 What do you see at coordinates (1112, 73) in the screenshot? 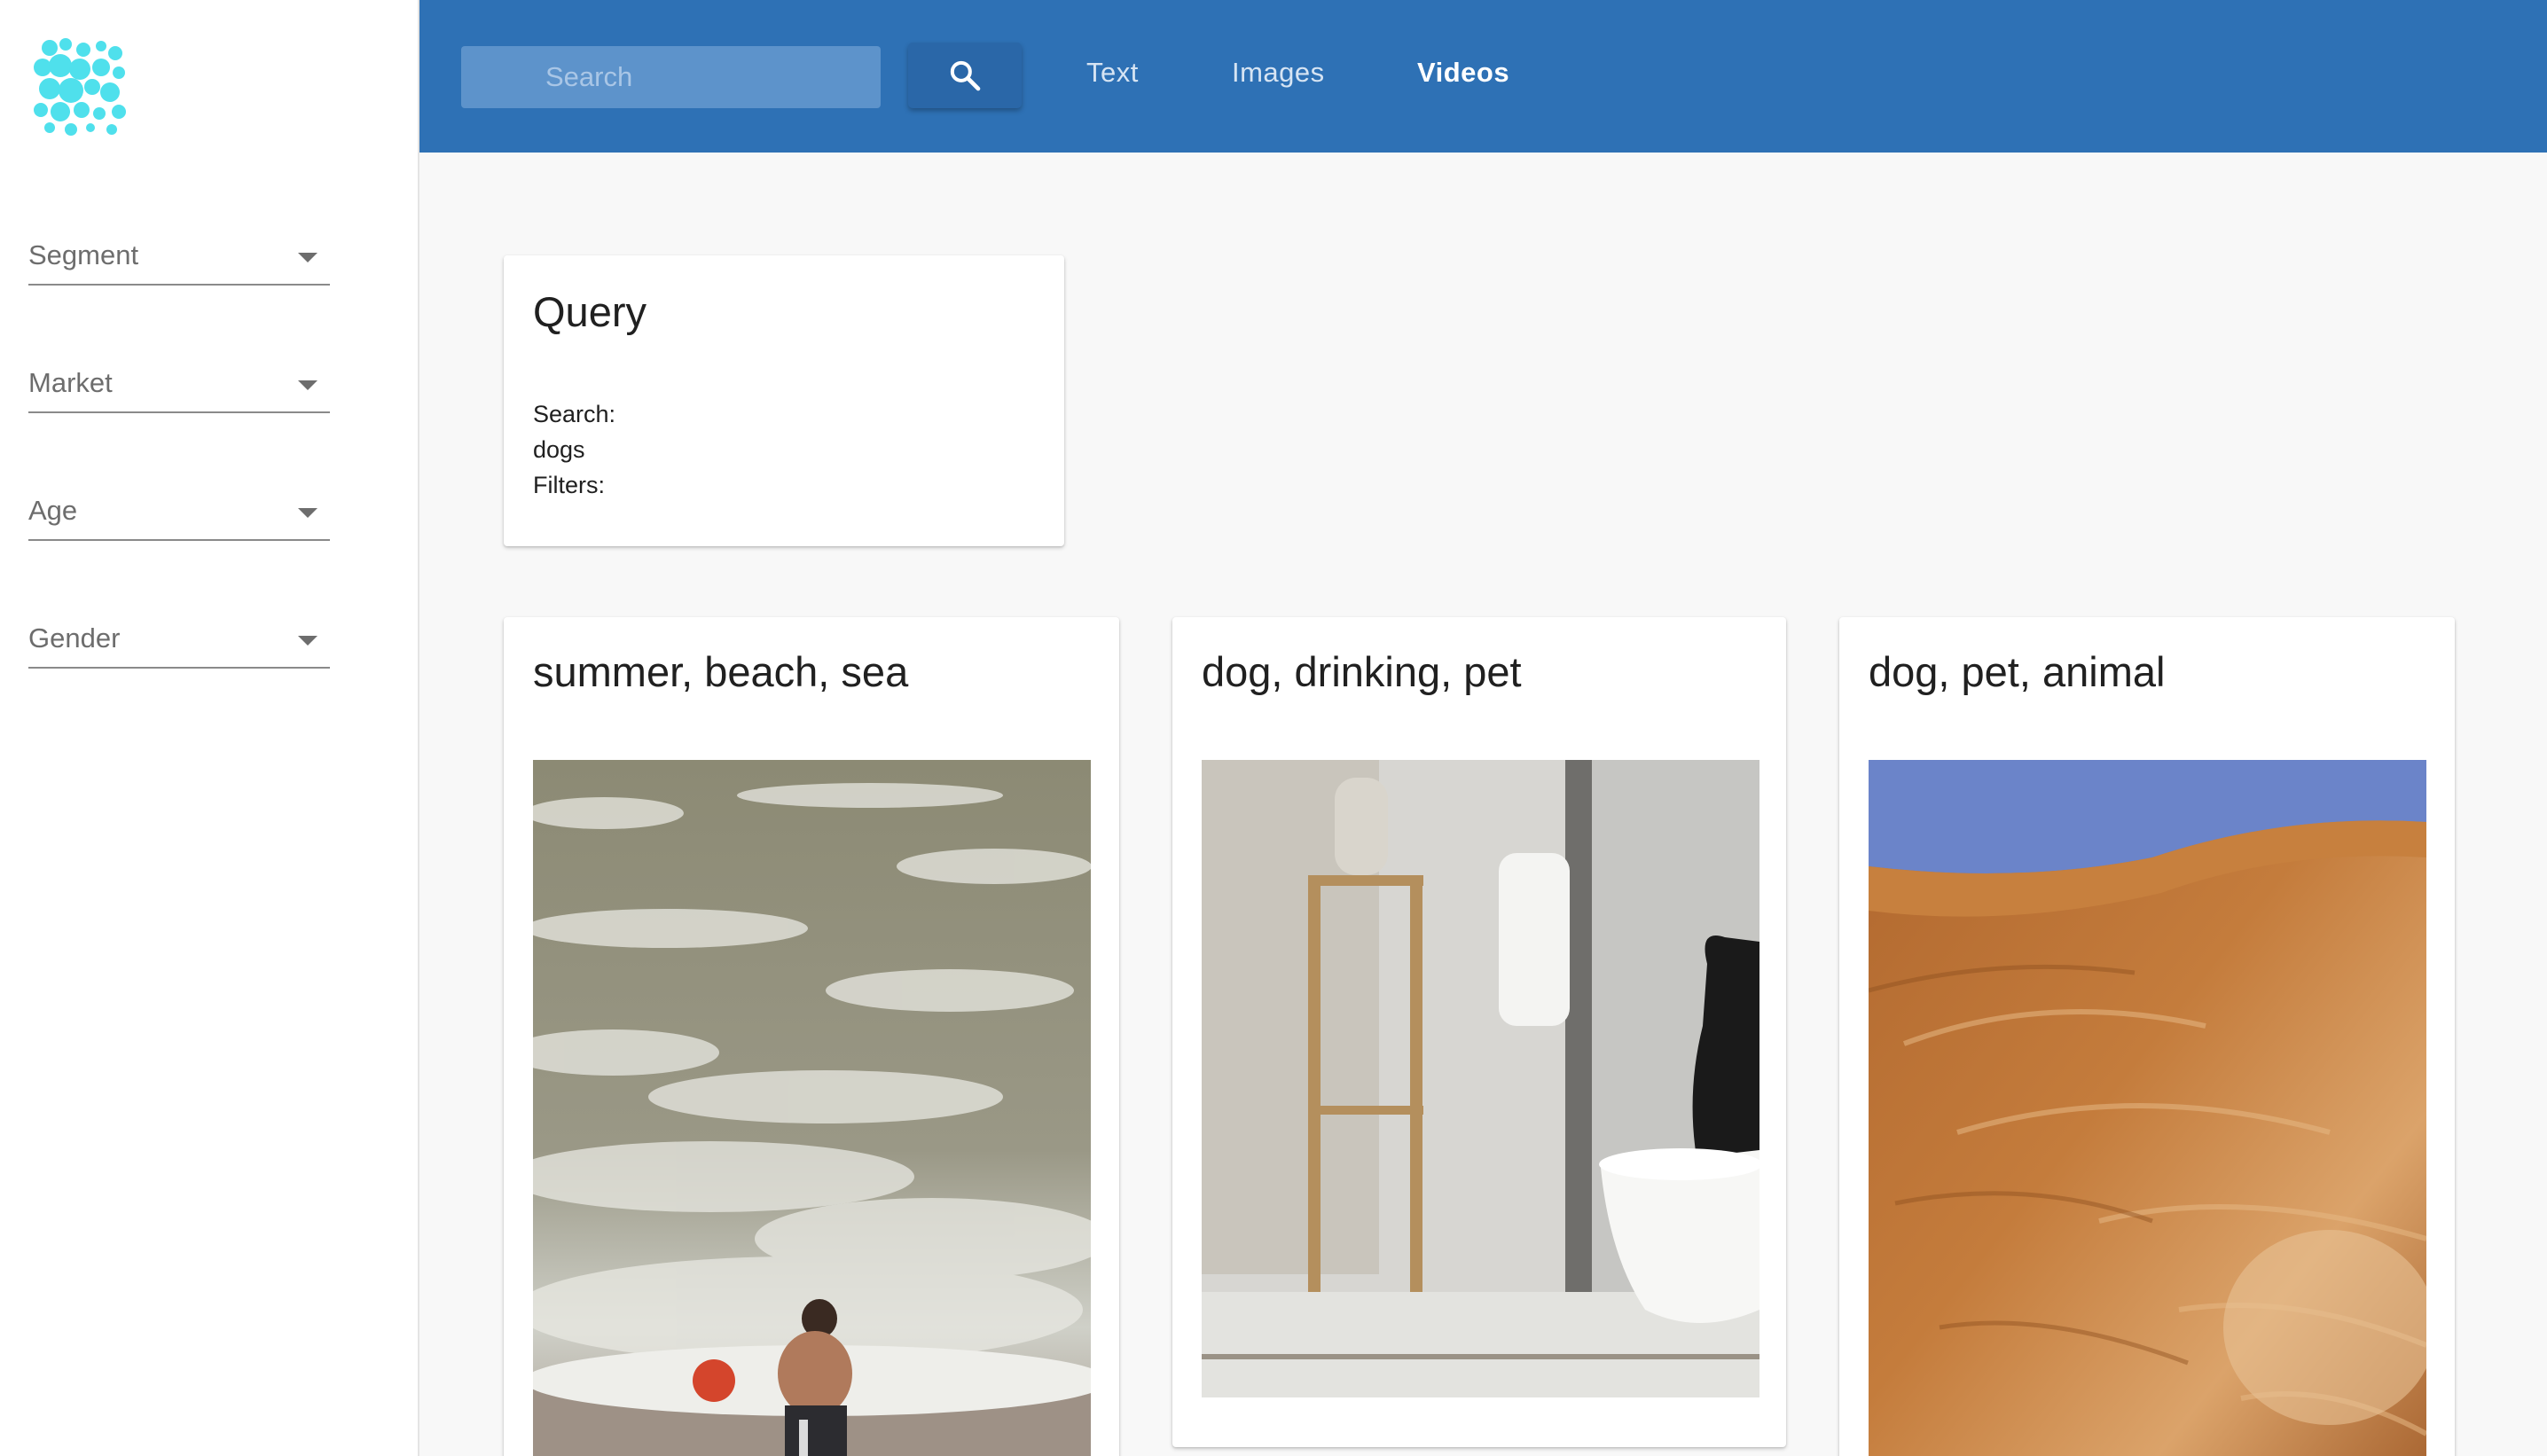
I see `tab-text: Text` at bounding box center [1112, 73].